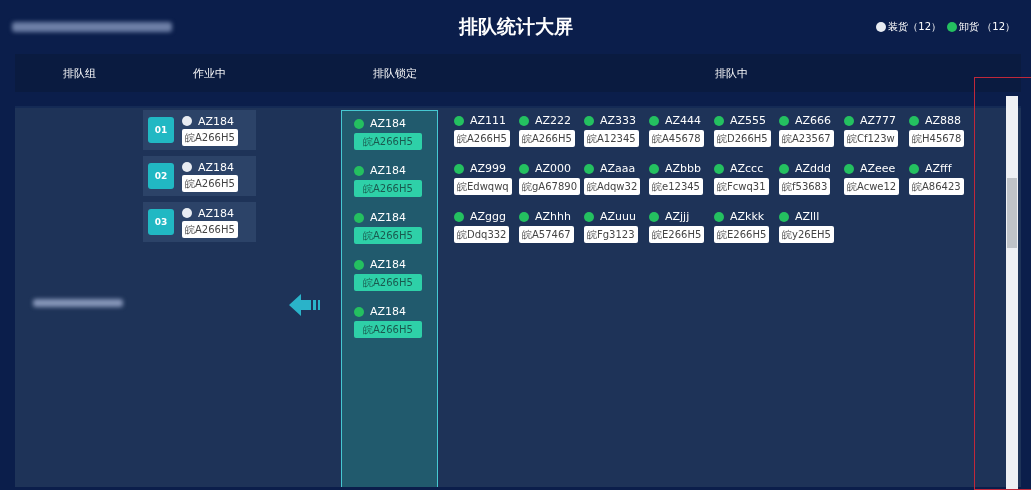 The height and width of the screenshot is (490, 1031). Describe the element at coordinates (611, 234) in the screenshot. I see `plate-number: 皖Fg3123` at that location.